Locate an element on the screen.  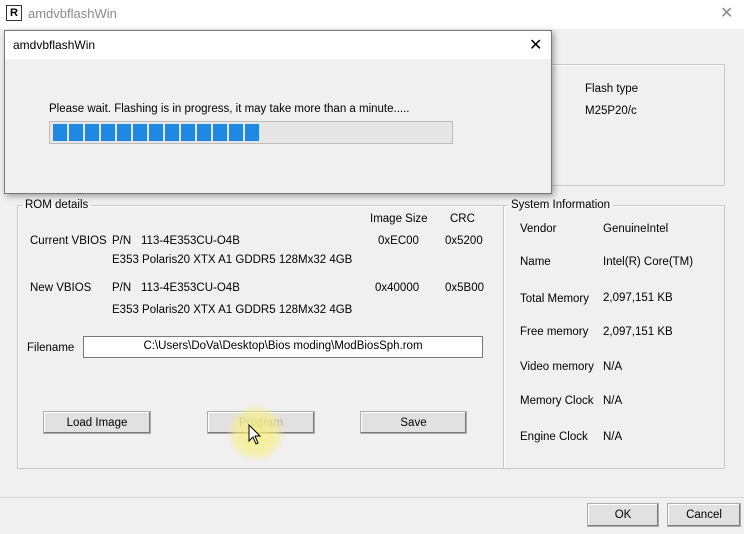
memory-clock-label: Memory Clock is located at coordinates (557, 401).